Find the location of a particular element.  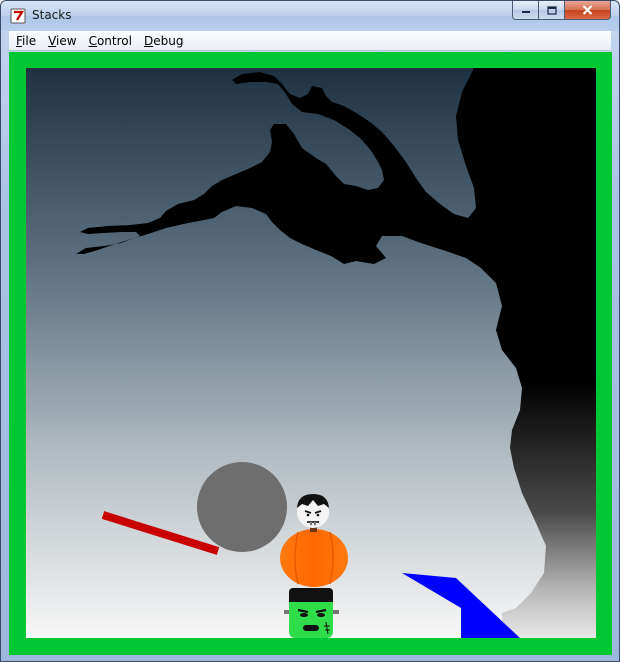

frankenstein-head is located at coordinates (311, 613).